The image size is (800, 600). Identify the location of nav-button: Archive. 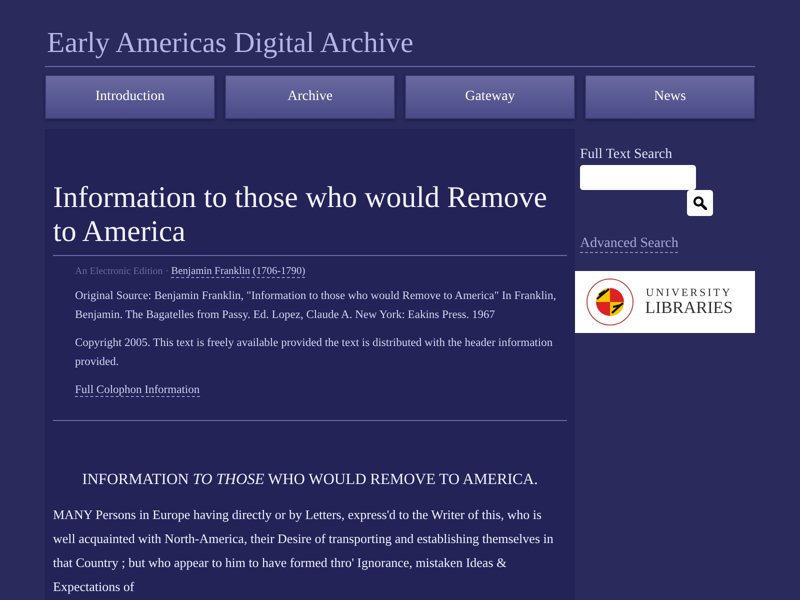
(310, 97).